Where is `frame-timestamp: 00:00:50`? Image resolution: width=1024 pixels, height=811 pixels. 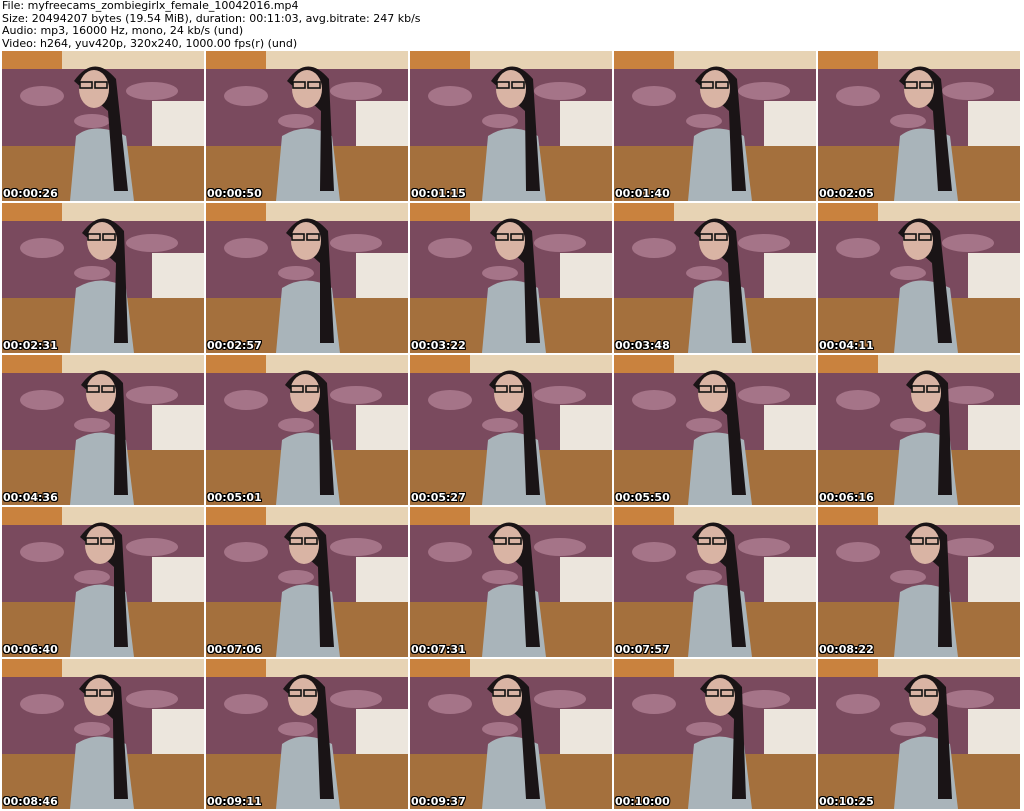
frame-timestamp: 00:00:50 is located at coordinates (234, 193).